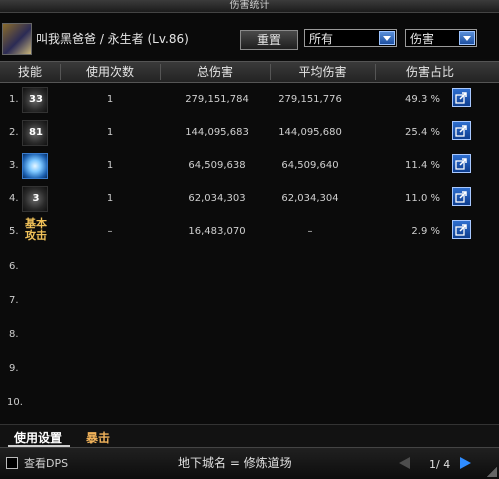  Describe the element at coordinates (425, 231) in the screenshot. I see `damage-share: 2.9 %` at that location.